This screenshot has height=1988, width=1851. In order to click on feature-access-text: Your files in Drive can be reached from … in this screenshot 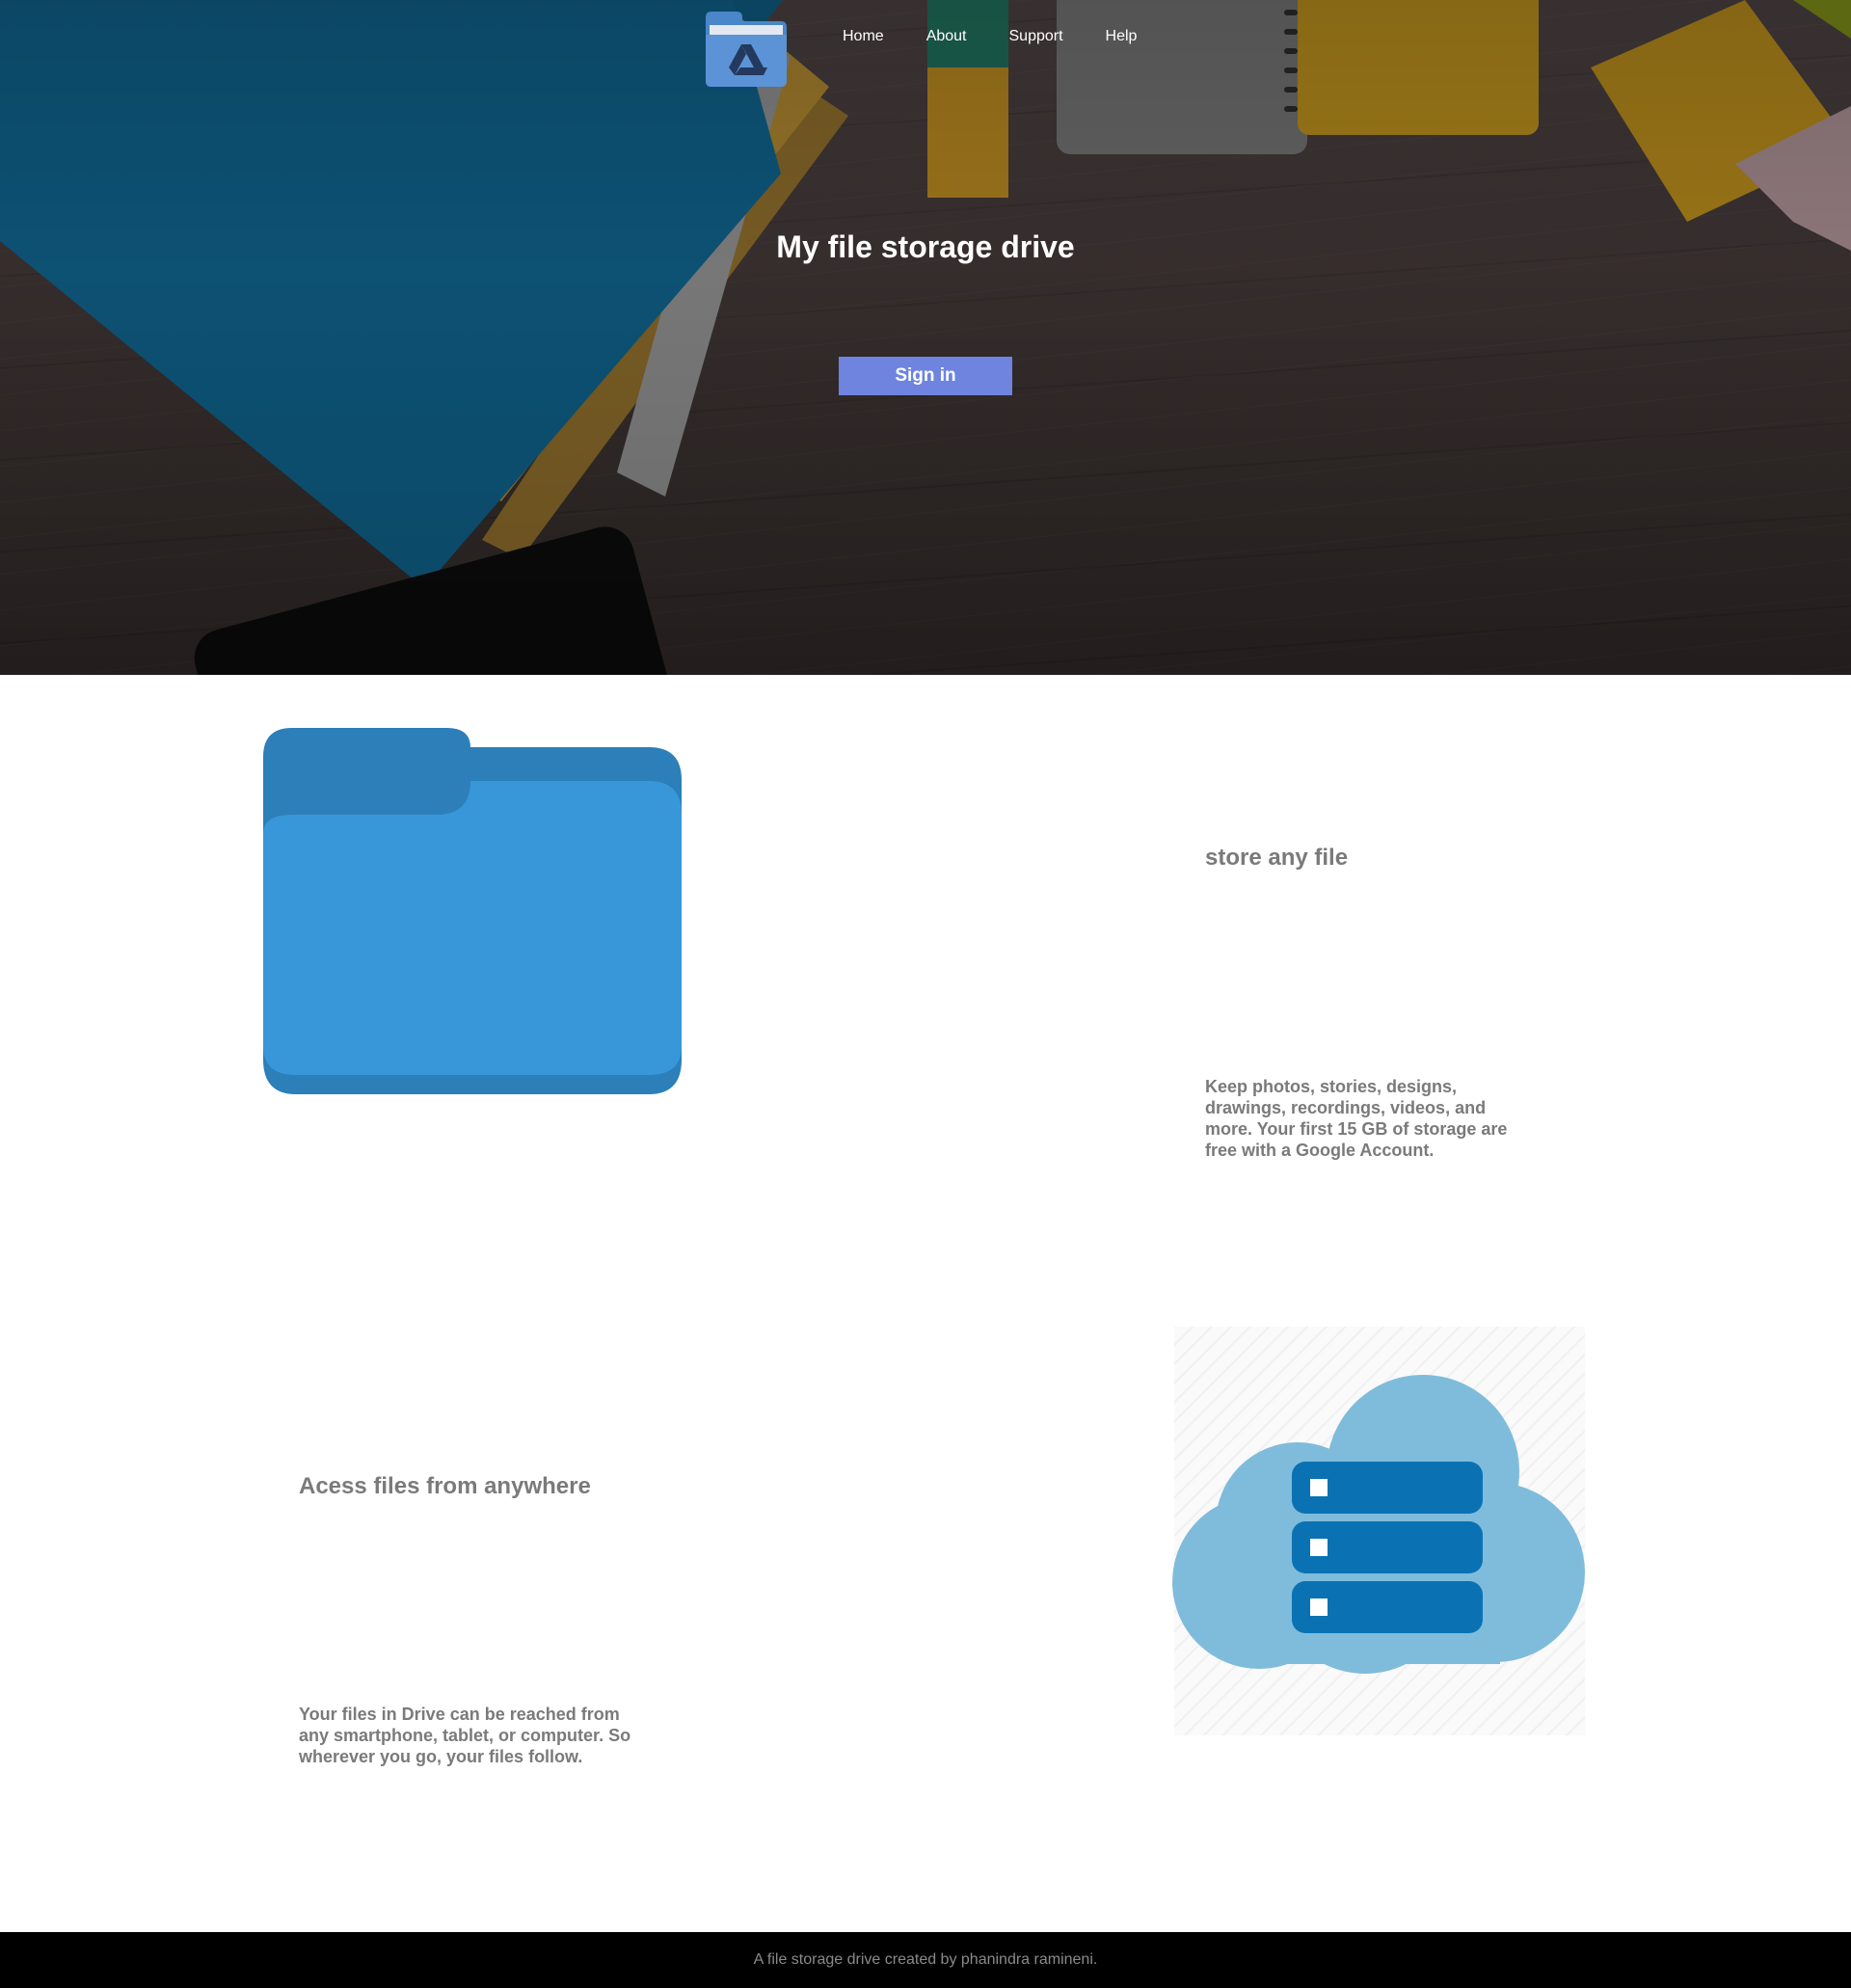, I will do `click(465, 1735)`.